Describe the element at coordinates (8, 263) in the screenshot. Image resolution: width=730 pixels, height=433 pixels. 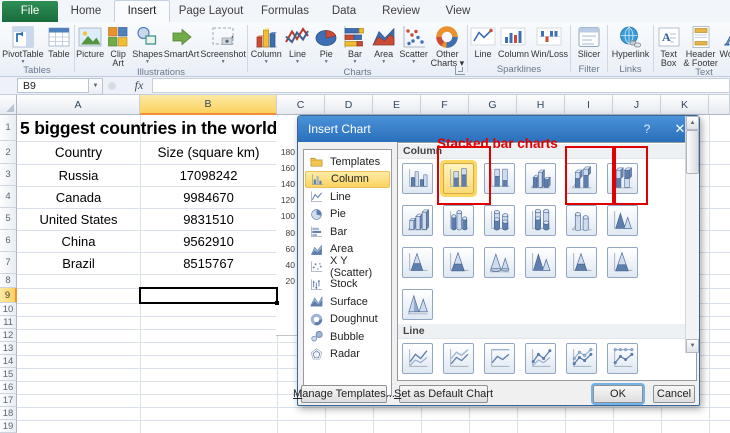
I see `row-header-7: 7` at that location.